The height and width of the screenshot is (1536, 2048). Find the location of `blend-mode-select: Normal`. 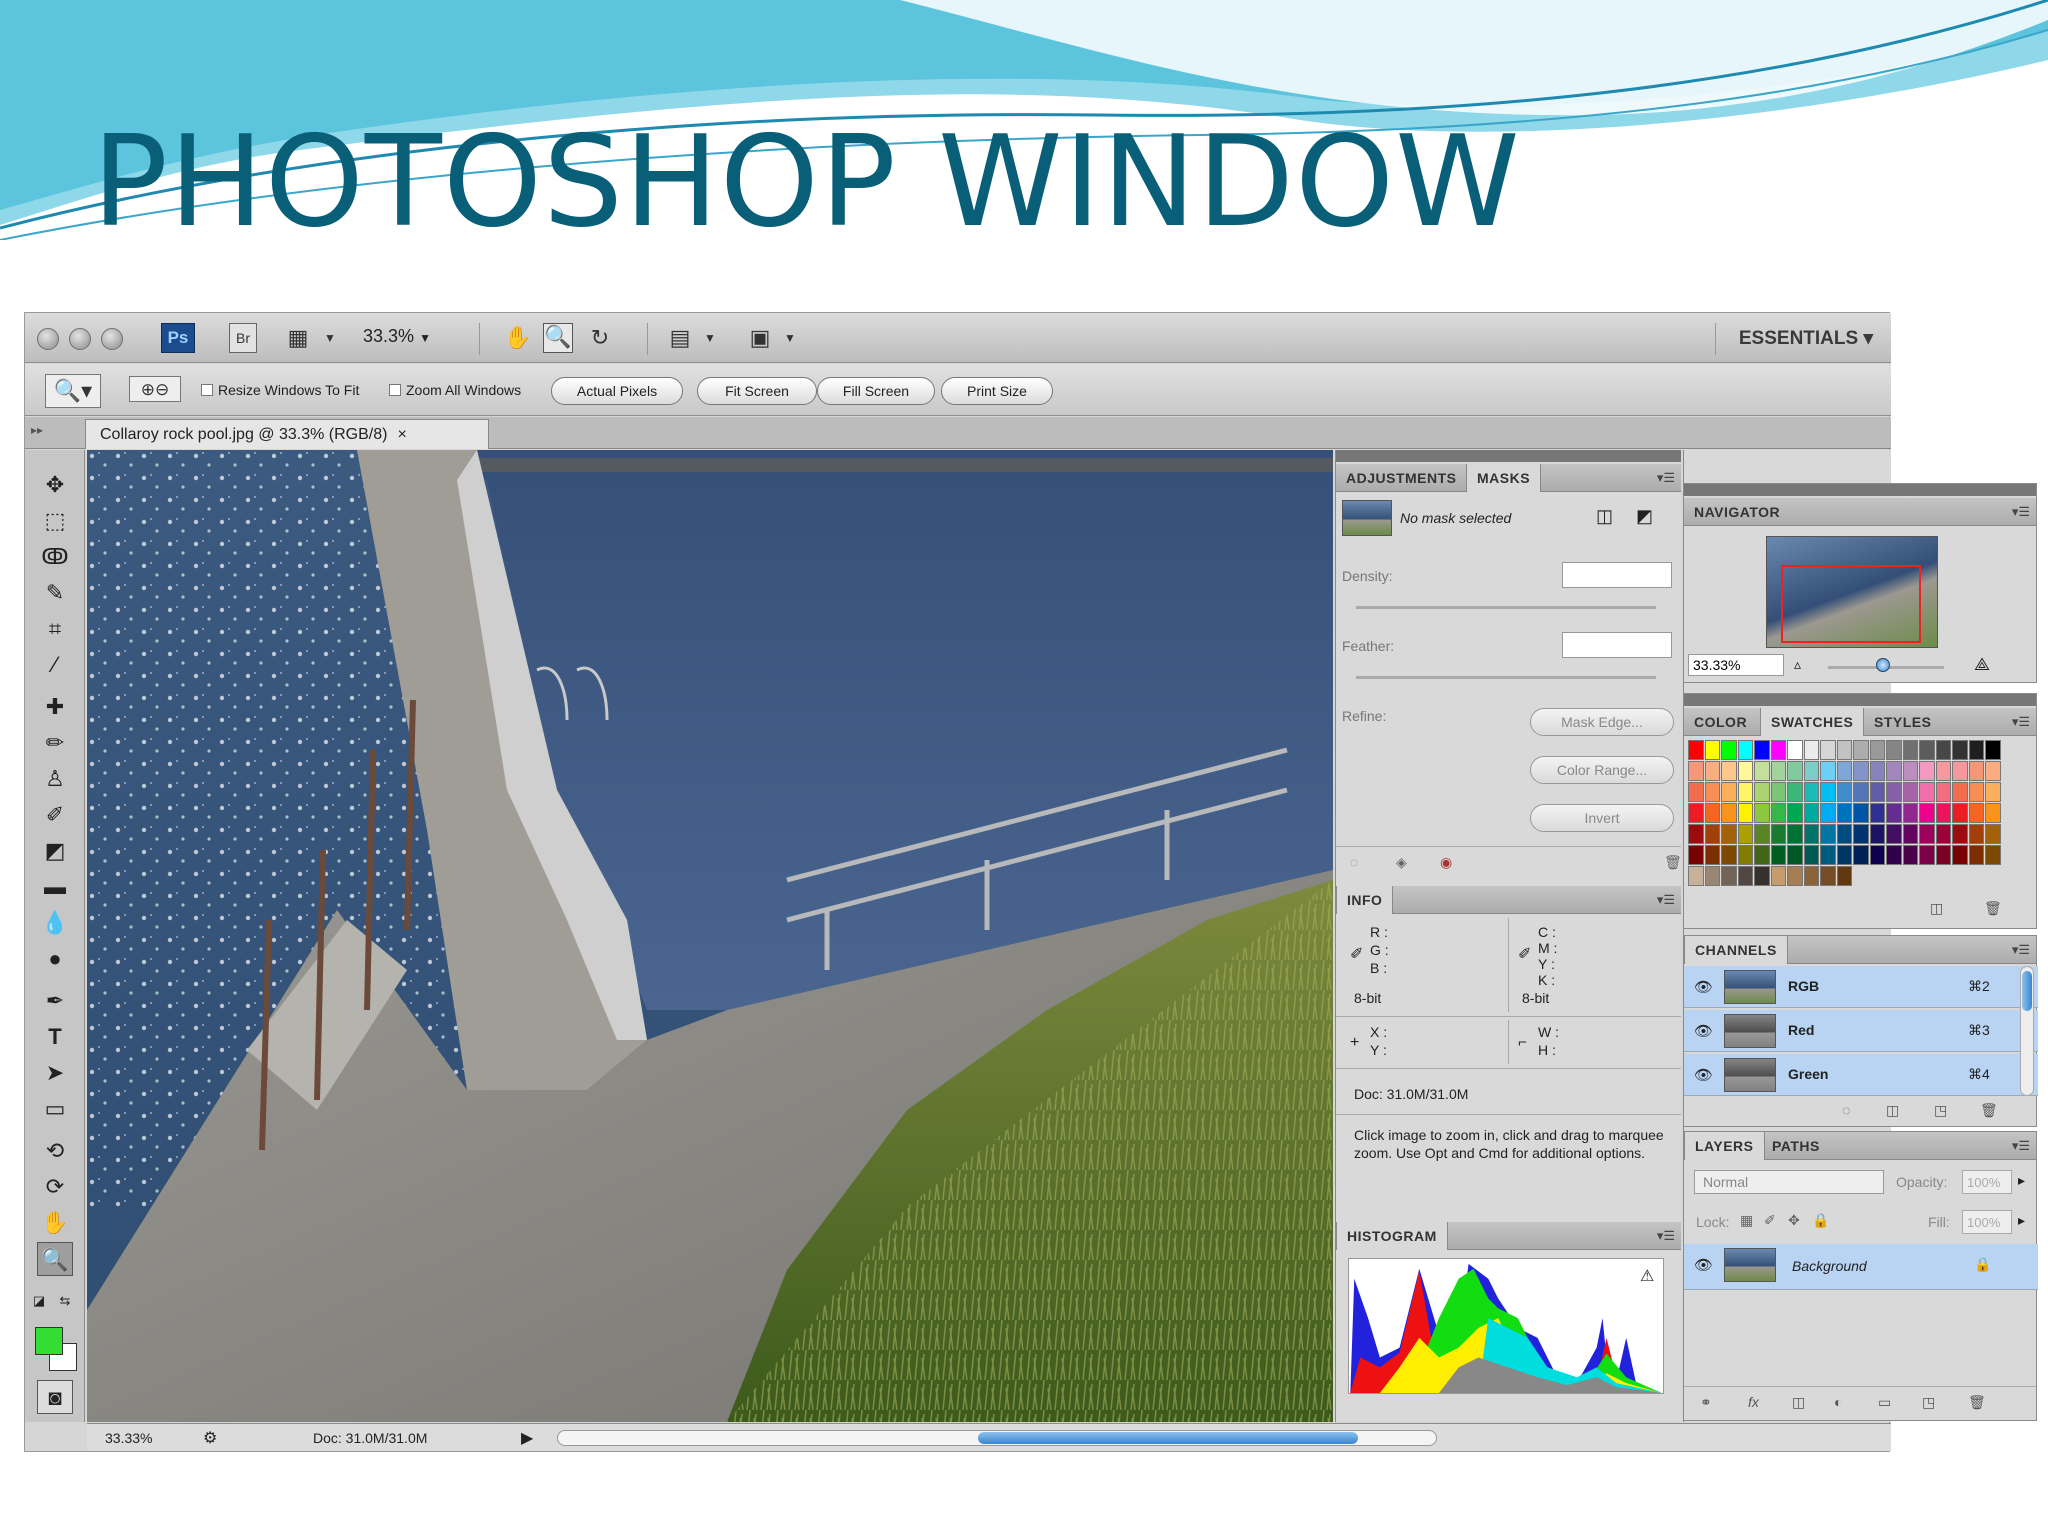

blend-mode-select: Normal is located at coordinates (1789, 1182).